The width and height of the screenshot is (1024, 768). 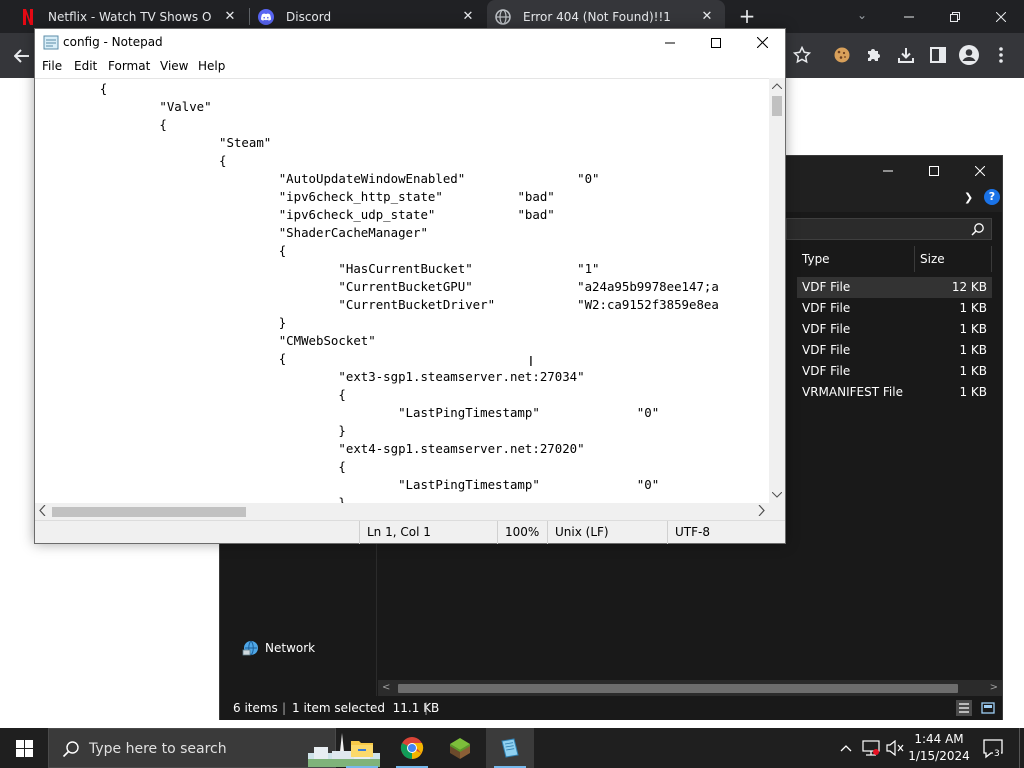 I want to click on details-view-icon, so click(x=964, y=708).